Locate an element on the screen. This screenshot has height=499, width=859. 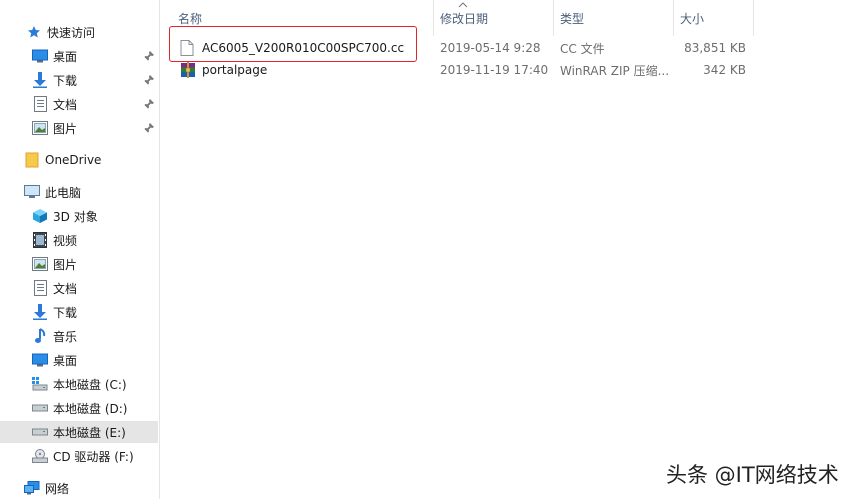
file-date: 2019-11-19 17:40 is located at coordinates (494, 70).